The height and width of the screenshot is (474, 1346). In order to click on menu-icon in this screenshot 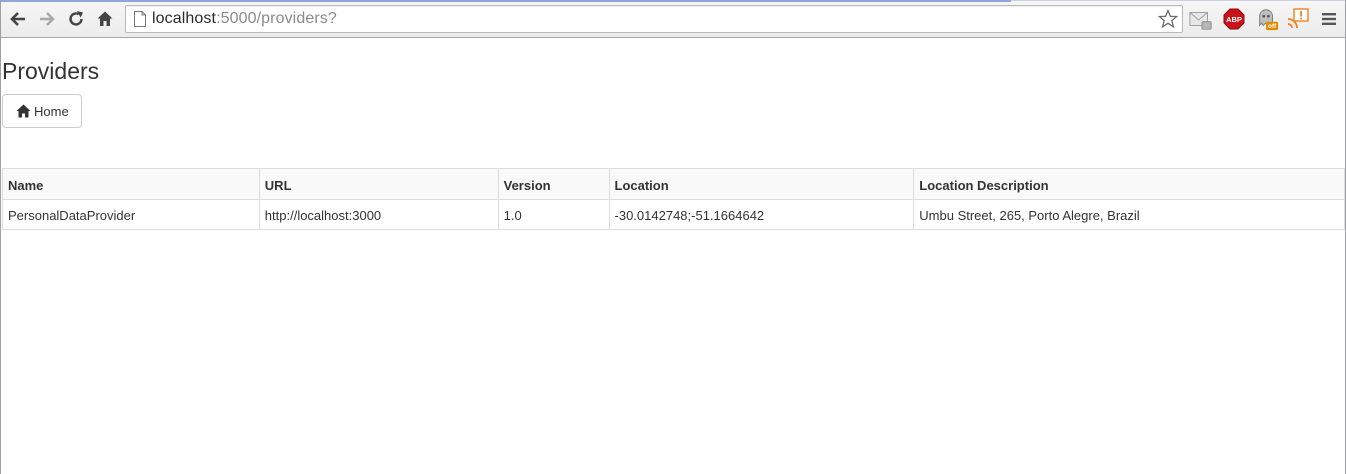, I will do `click(1329, 19)`.